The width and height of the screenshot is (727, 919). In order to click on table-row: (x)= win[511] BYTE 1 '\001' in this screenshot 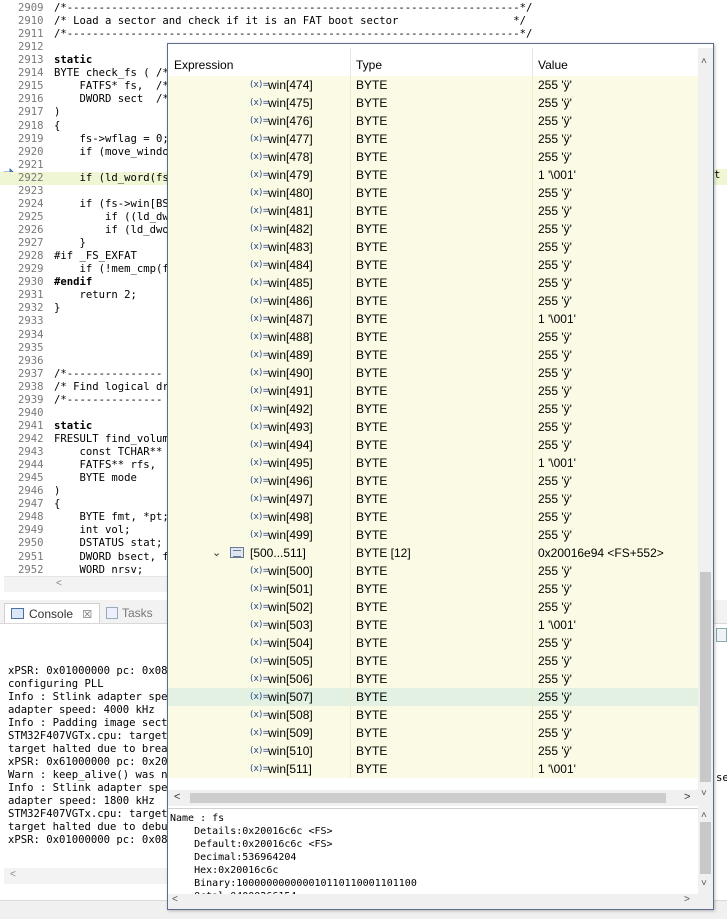, I will do `click(433, 769)`.